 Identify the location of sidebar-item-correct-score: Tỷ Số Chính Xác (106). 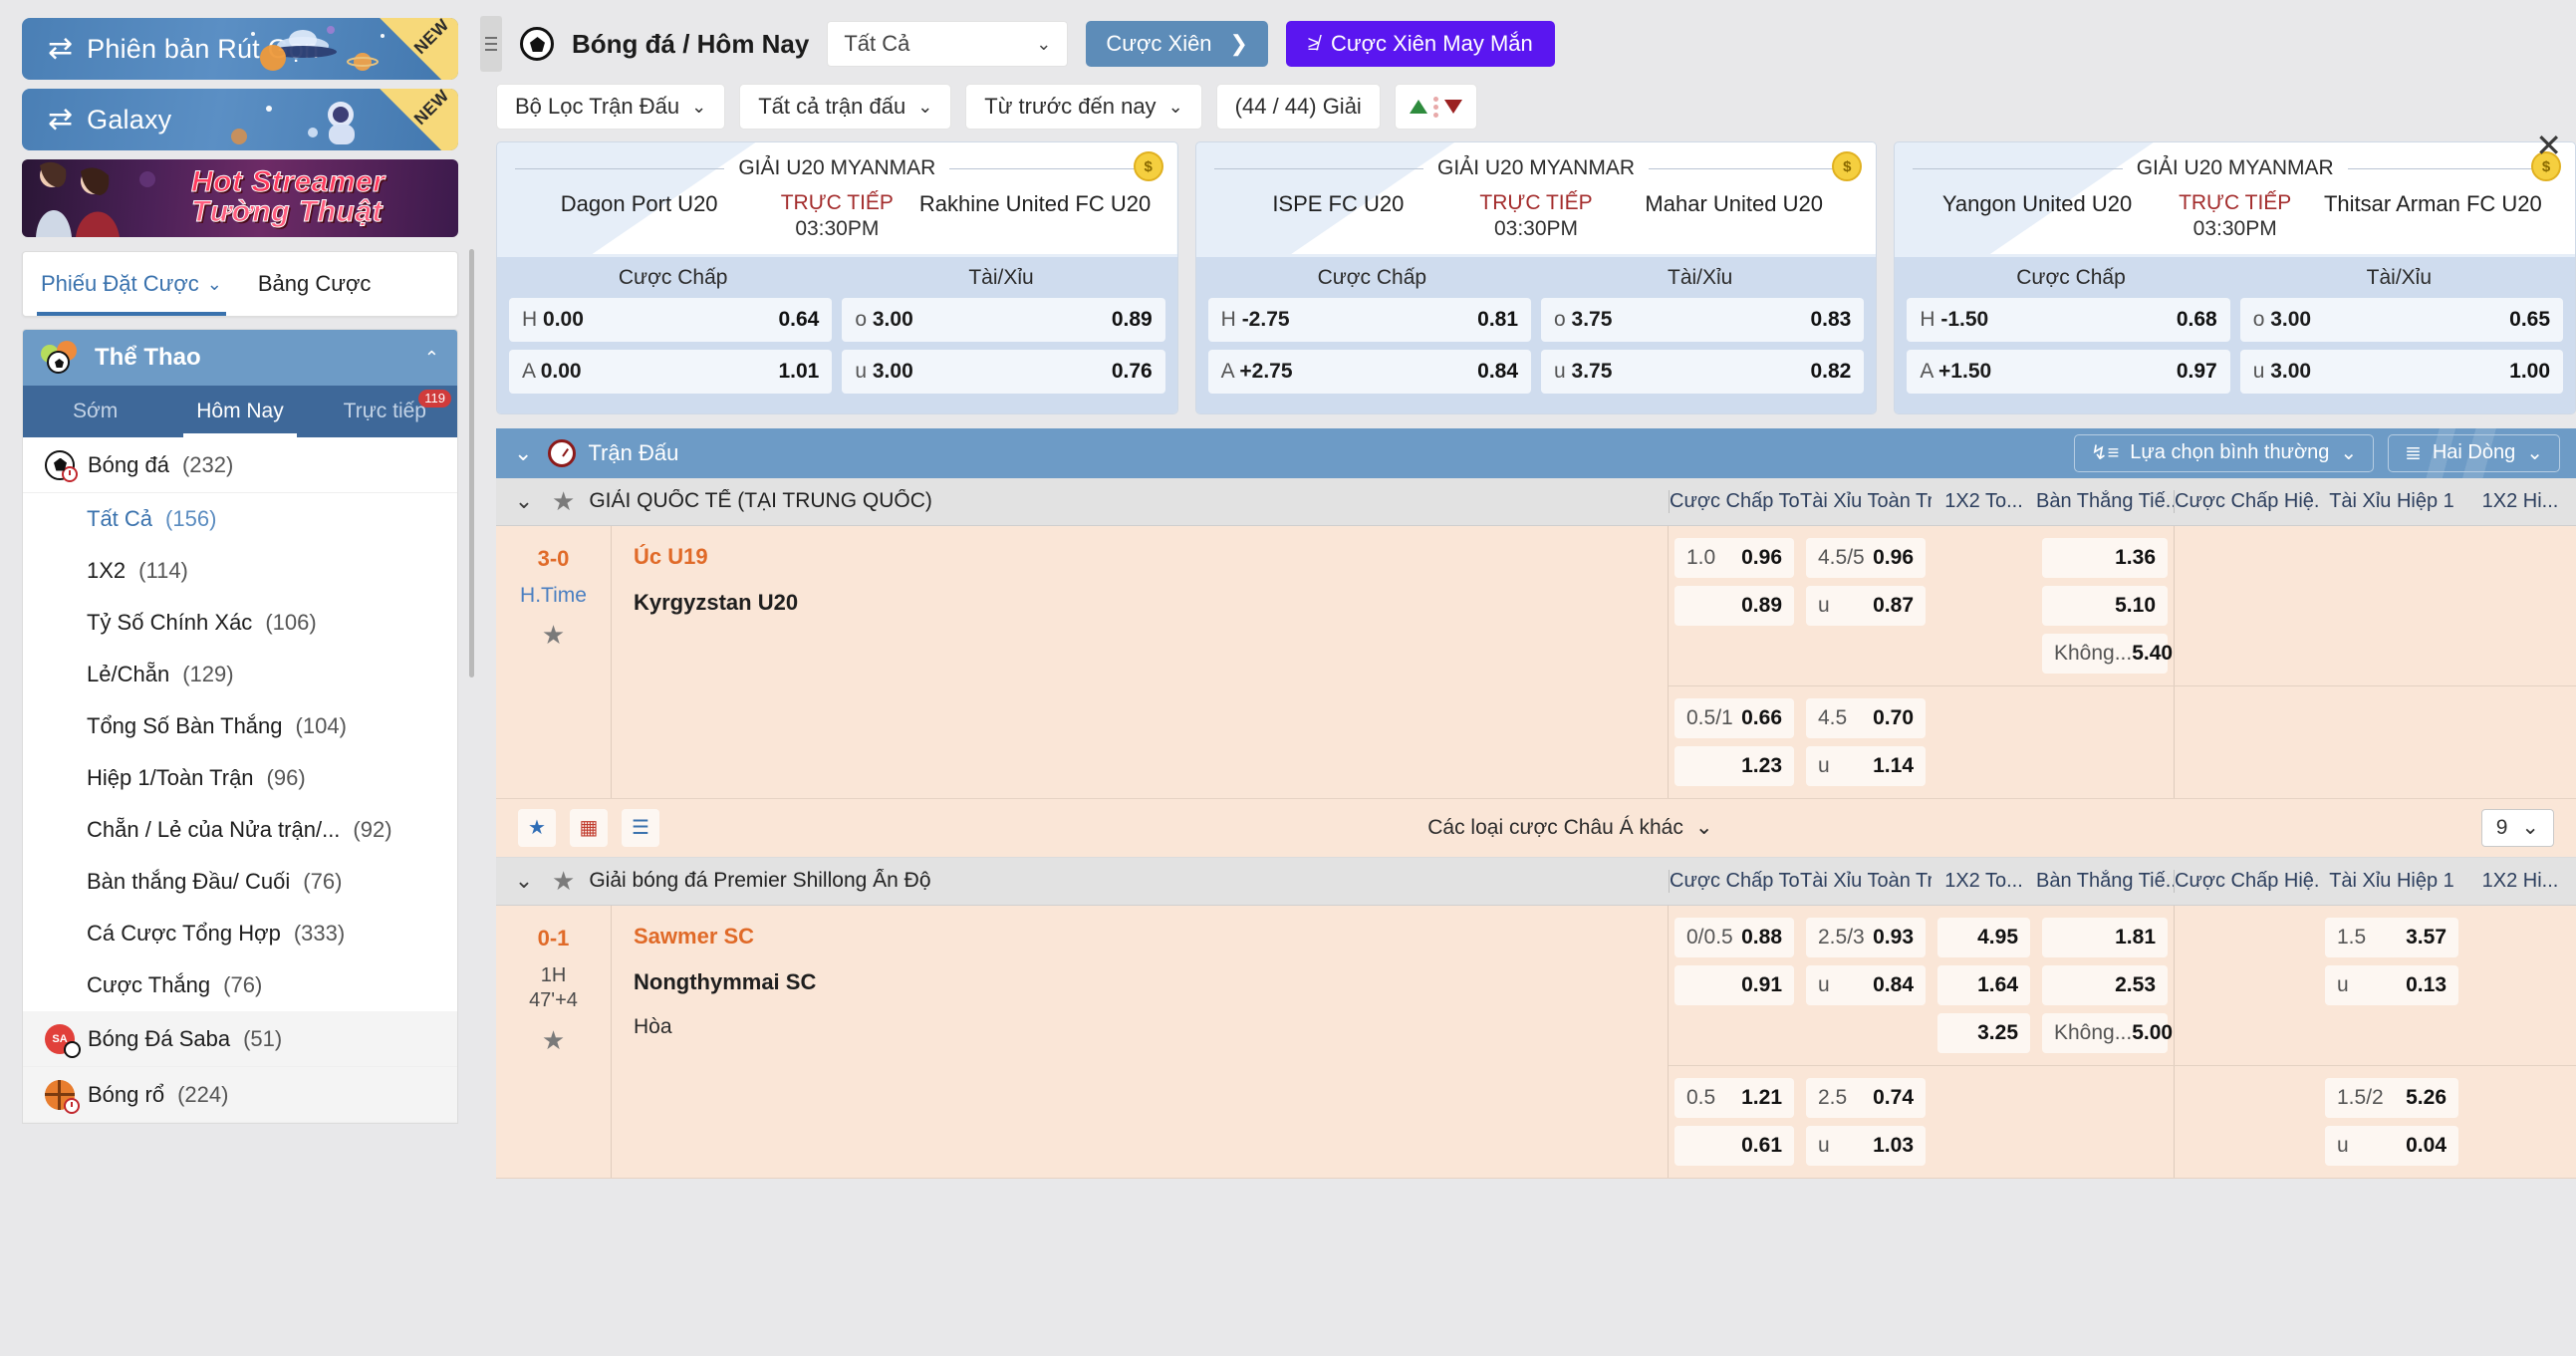
(240, 623).